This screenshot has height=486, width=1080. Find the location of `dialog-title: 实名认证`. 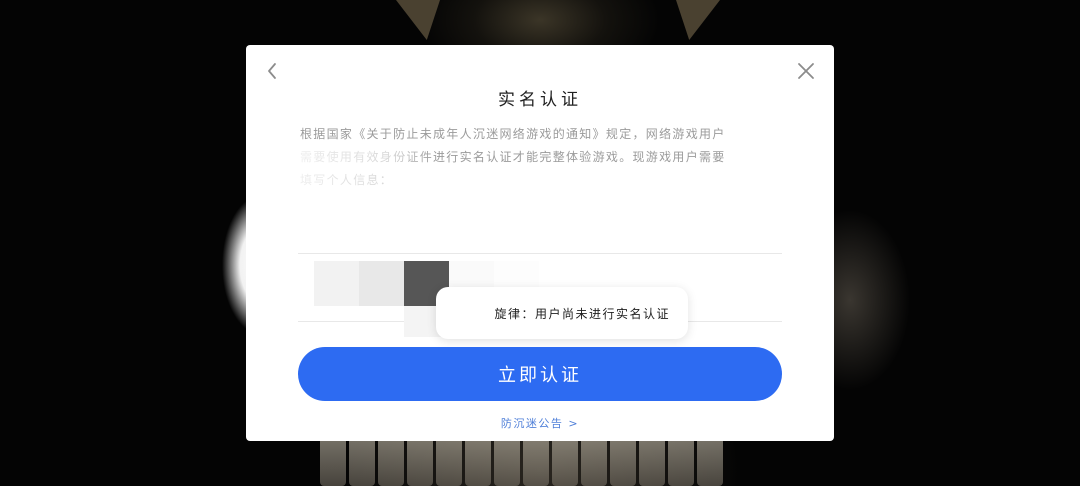

dialog-title: 实名认证 is located at coordinates (540, 100).